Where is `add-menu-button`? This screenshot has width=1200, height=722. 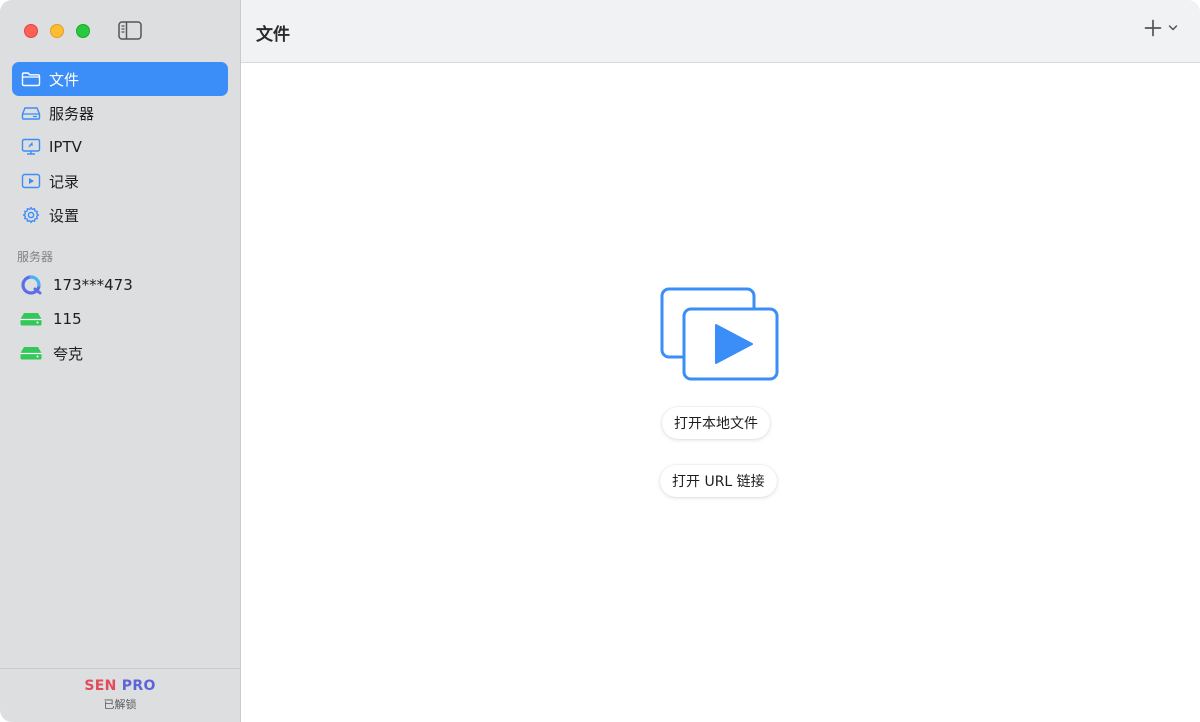 add-menu-button is located at coordinates (1161, 28).